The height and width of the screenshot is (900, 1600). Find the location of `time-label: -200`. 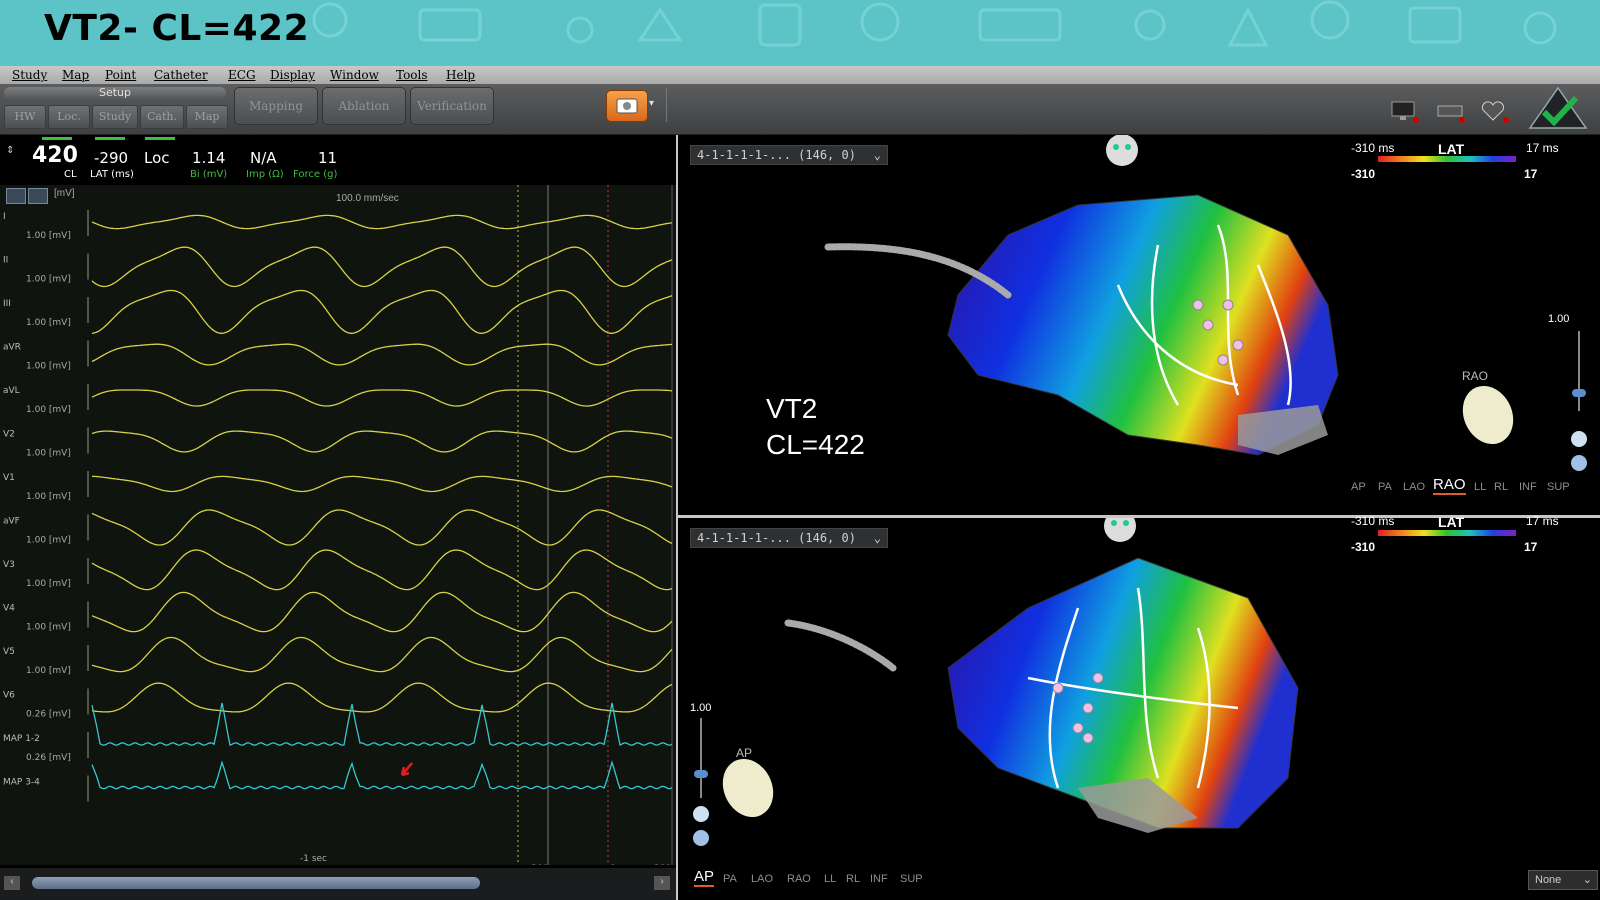

time-label: -200 is located at coordinates (538, 864).